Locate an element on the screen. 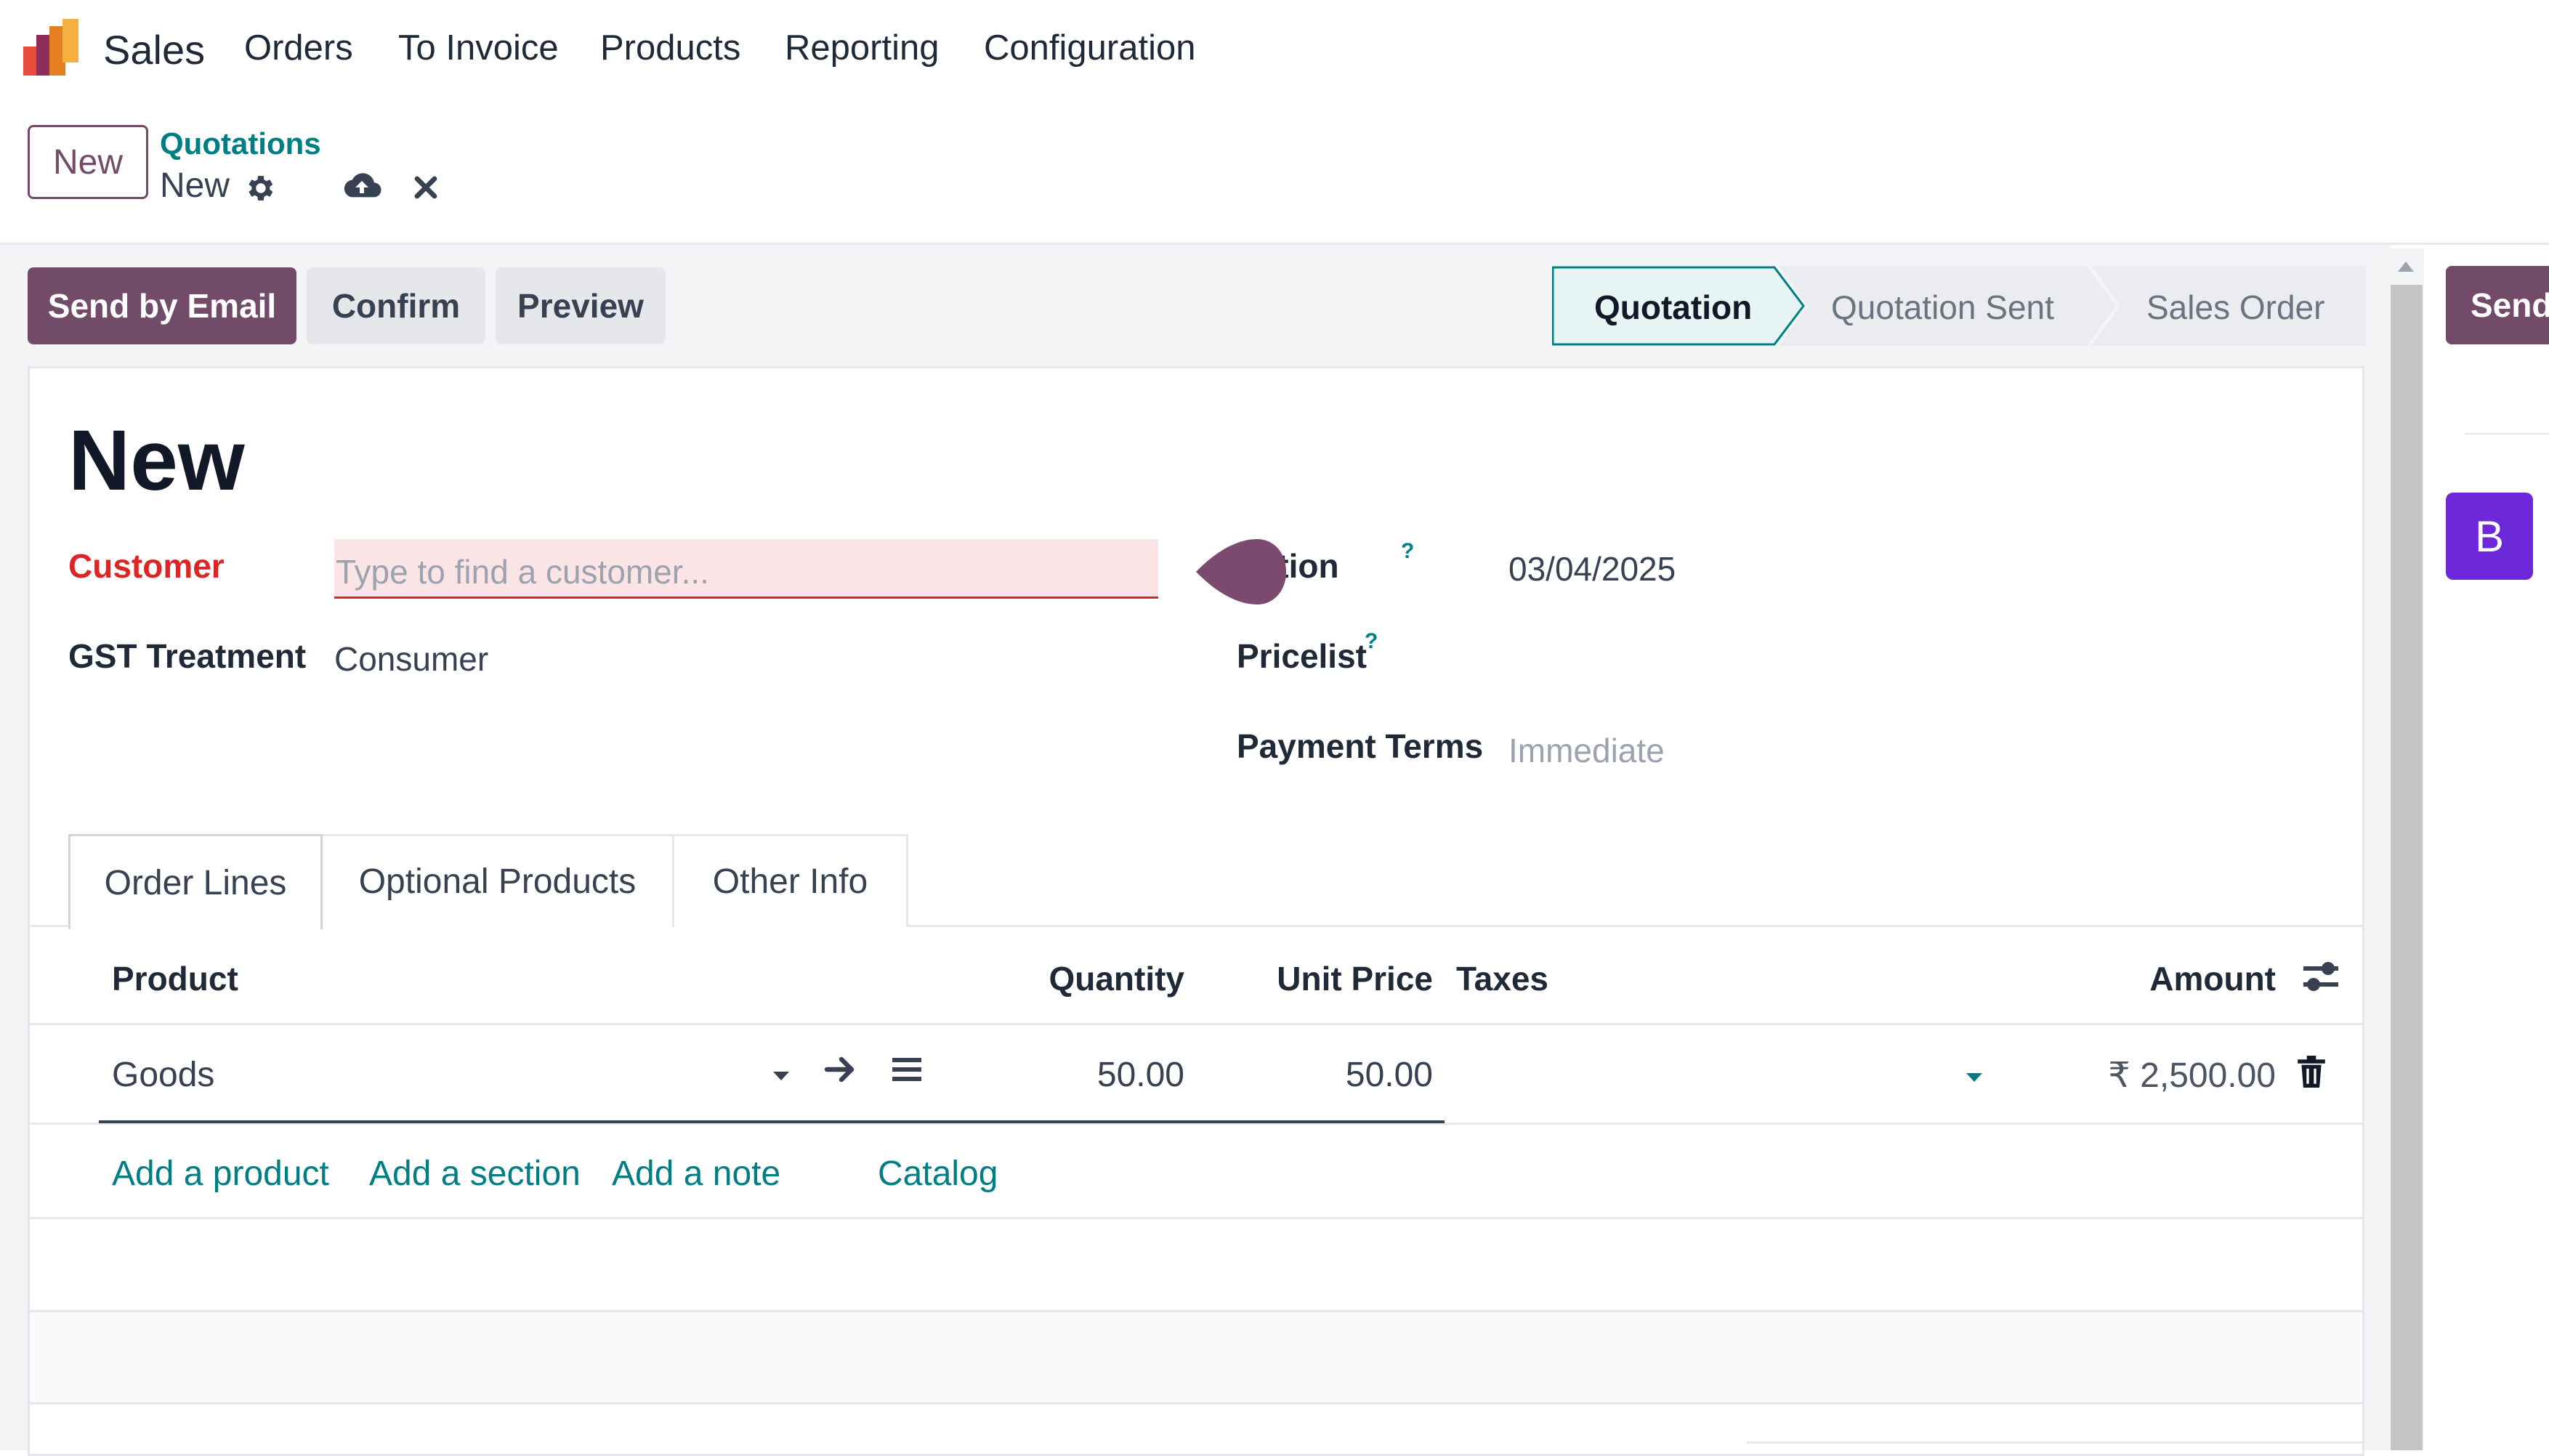 This screenshot has width=2549, height=1456. column-header-amount: Amount is located at coordinates (2174, 978).